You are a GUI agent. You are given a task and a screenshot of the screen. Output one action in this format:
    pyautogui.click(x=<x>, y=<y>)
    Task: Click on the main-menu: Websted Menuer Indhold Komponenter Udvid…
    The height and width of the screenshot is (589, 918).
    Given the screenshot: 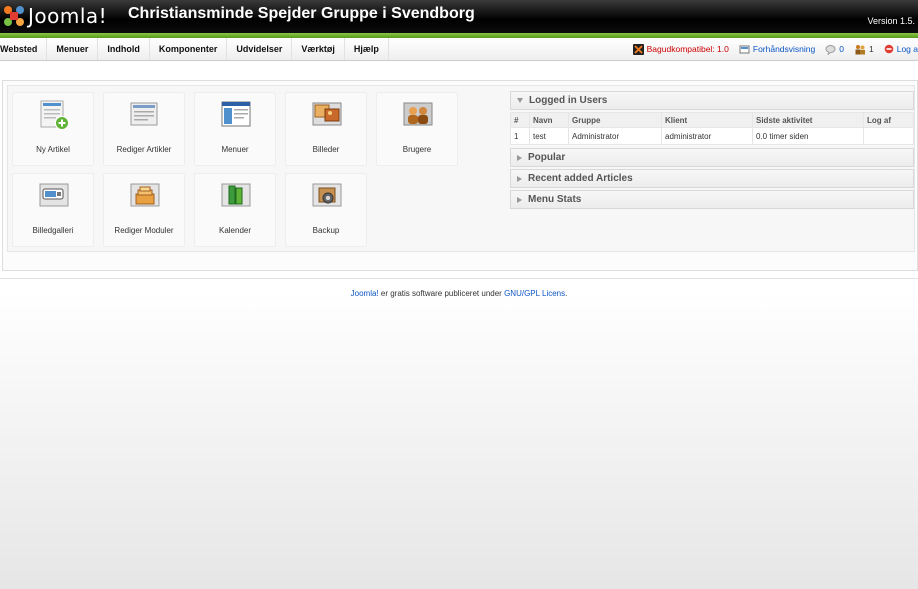 What is the action you would take?
    pyautogui.click(x=194, y=49)
    